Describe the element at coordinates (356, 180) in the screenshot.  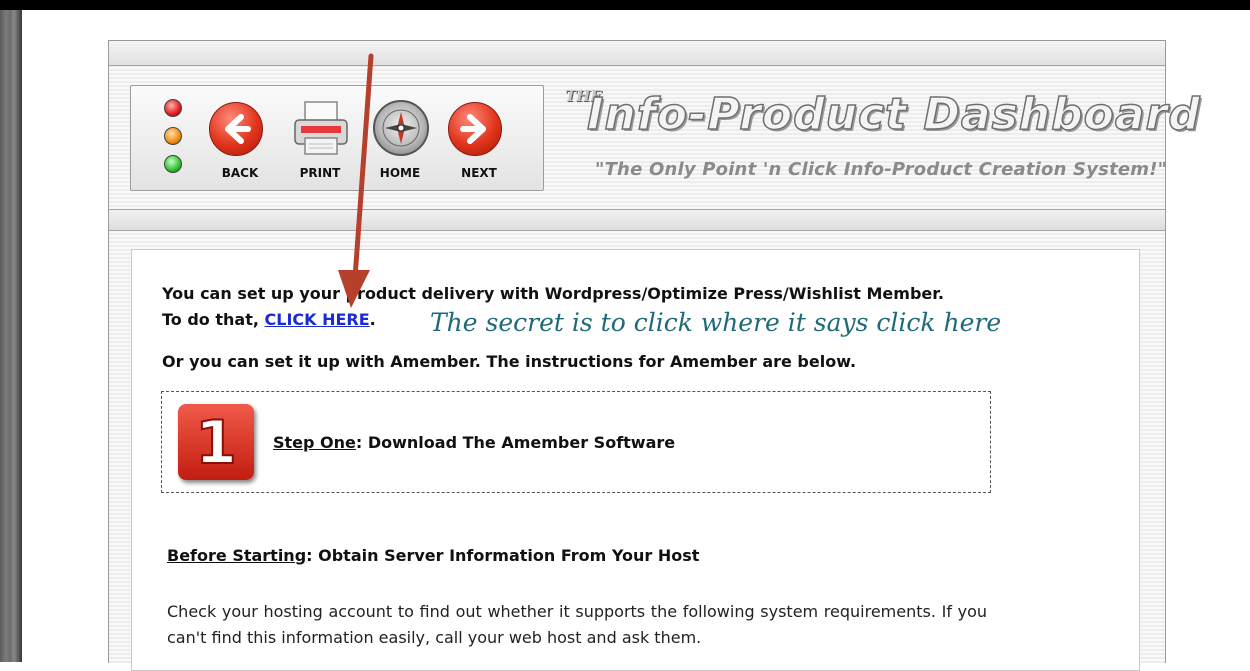
I see `annotation-arrow` at that location.